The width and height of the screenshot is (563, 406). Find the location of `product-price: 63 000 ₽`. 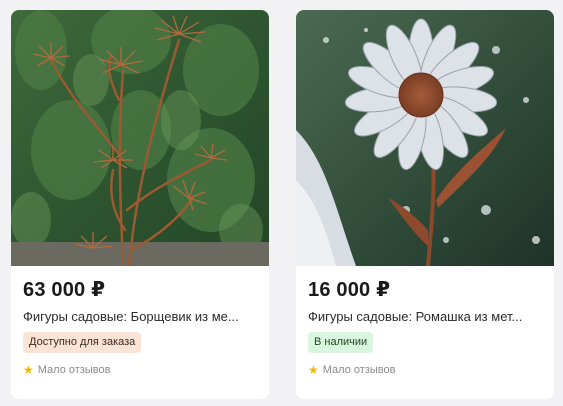

product-price: 63 000 ₽ is located at coordinates (64, 290).